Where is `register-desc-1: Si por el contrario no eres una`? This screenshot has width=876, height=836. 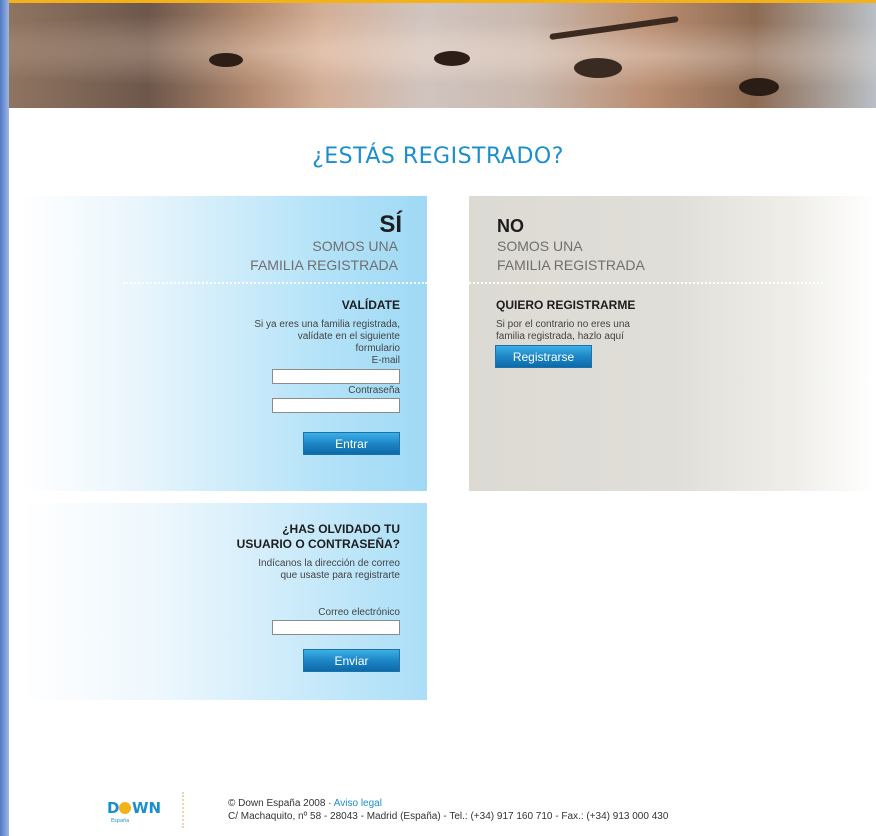
register-desc-1: Si por el contrario no eres una is located at coordinates (563, 324).